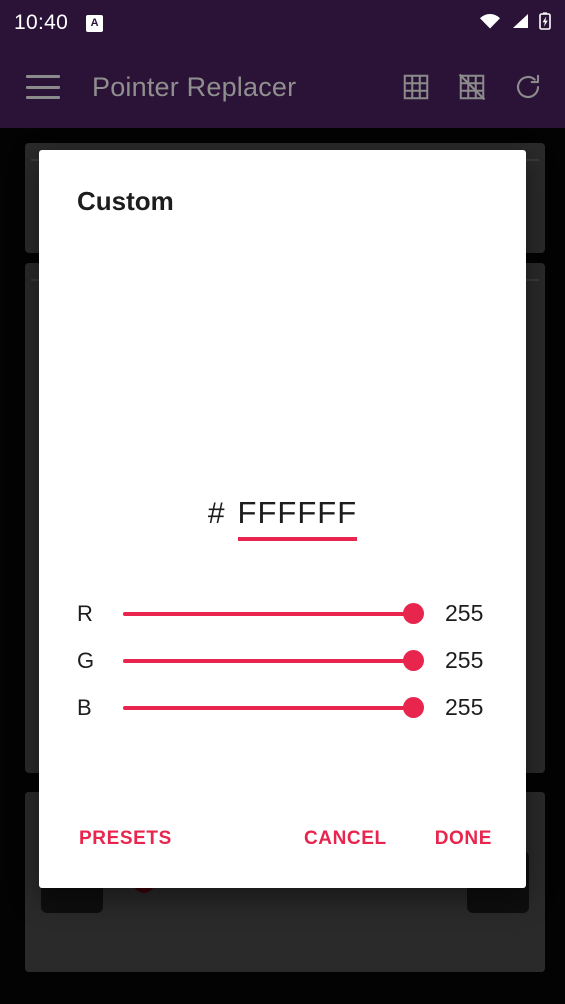 The image size is (565, 1004). I want to click on channel-label-r: R, so click(85, 613).